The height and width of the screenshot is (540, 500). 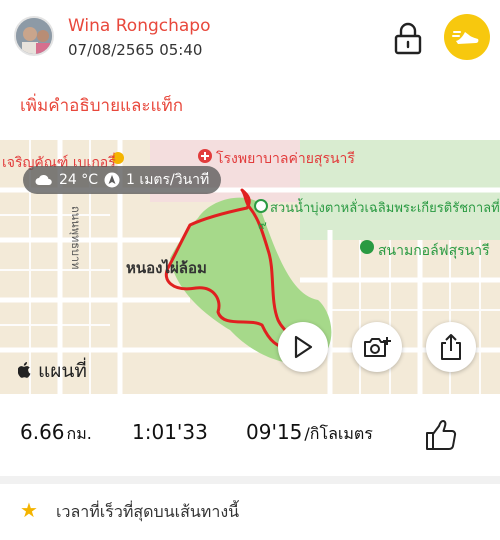 I want to click on wind-speed-text: 1 เมตร/วินาที, so click(x=168, y=180).